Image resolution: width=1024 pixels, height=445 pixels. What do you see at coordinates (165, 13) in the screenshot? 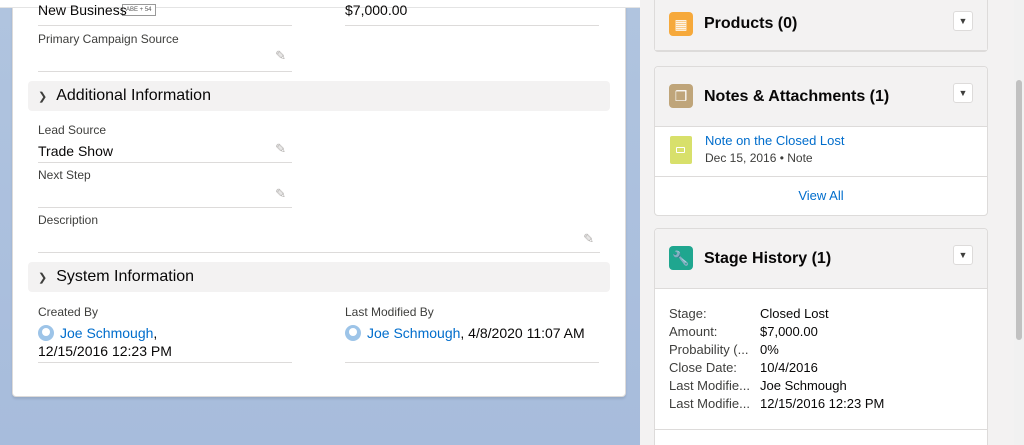
I see `opportunity-type-field: New Business` at bounding box center [165, 13].